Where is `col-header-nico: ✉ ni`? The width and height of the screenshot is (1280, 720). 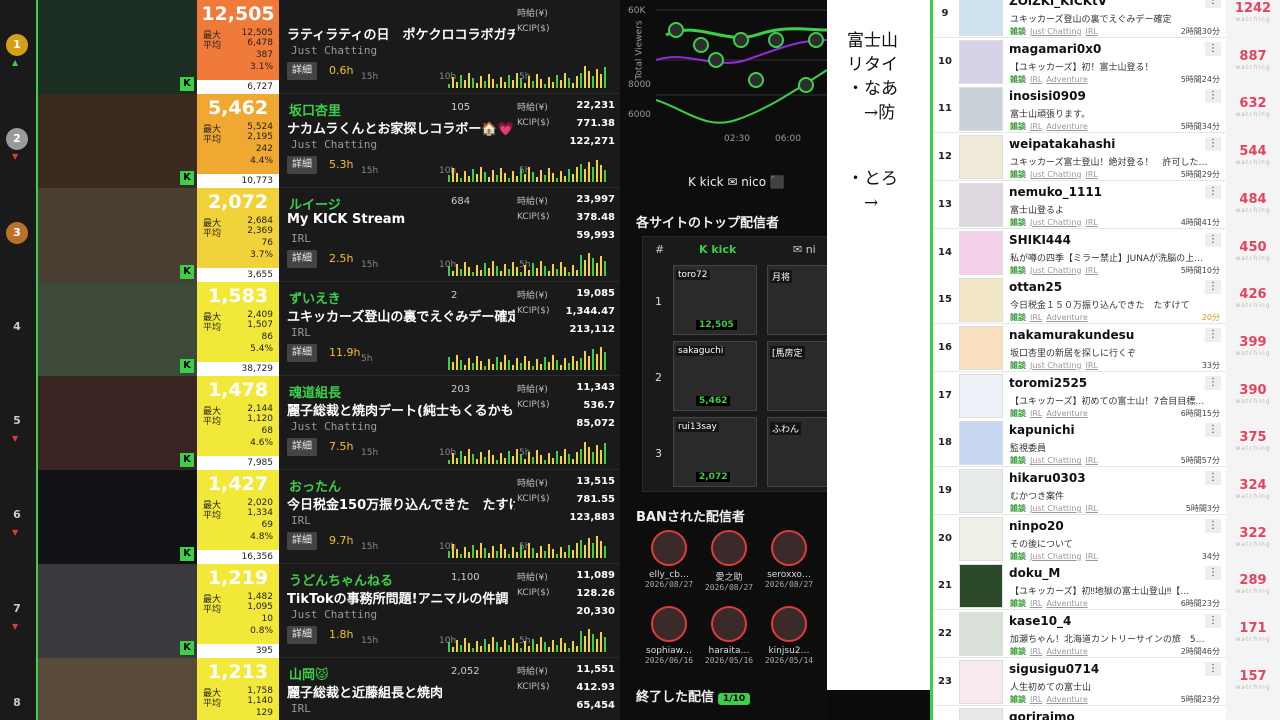 col-header-nico: ✉ ni is located at coordinates (804, 250).